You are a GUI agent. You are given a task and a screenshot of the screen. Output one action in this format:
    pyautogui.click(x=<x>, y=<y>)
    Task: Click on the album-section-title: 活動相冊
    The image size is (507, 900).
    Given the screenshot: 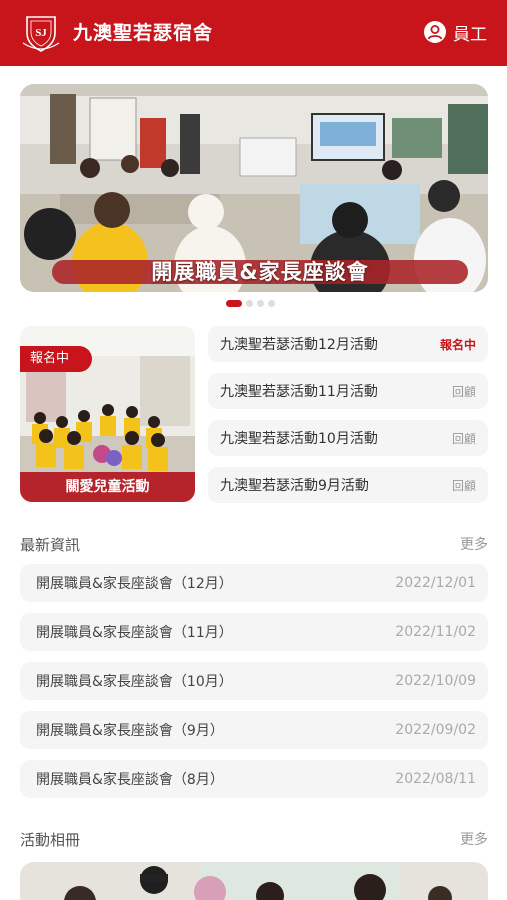 What is the action you would take?
    pyautogui.click(x=50, y=839)
    